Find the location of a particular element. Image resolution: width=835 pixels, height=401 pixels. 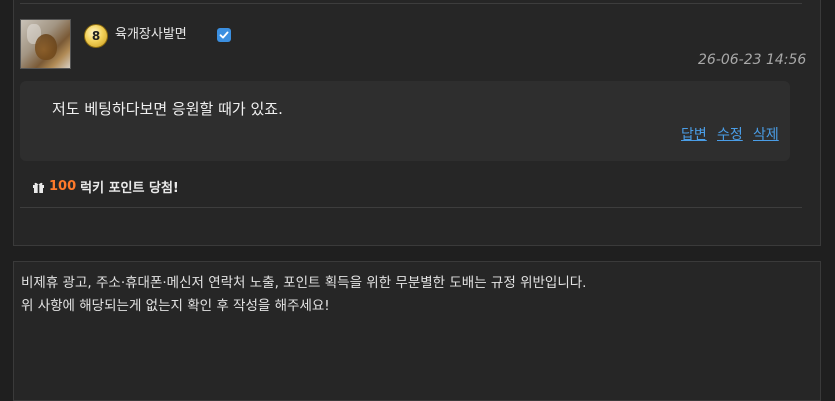

avatar is located at coordinates (45, 44).